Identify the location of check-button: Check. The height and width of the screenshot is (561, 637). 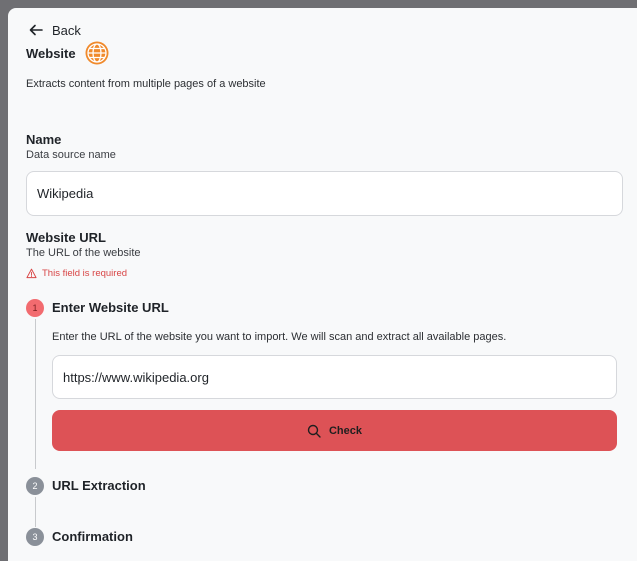
(334, 430).